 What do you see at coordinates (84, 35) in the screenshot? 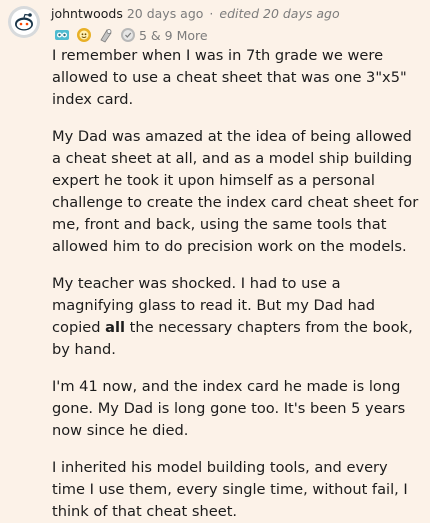
I see `helpful-award-icon` at bounding box center [84, 35].